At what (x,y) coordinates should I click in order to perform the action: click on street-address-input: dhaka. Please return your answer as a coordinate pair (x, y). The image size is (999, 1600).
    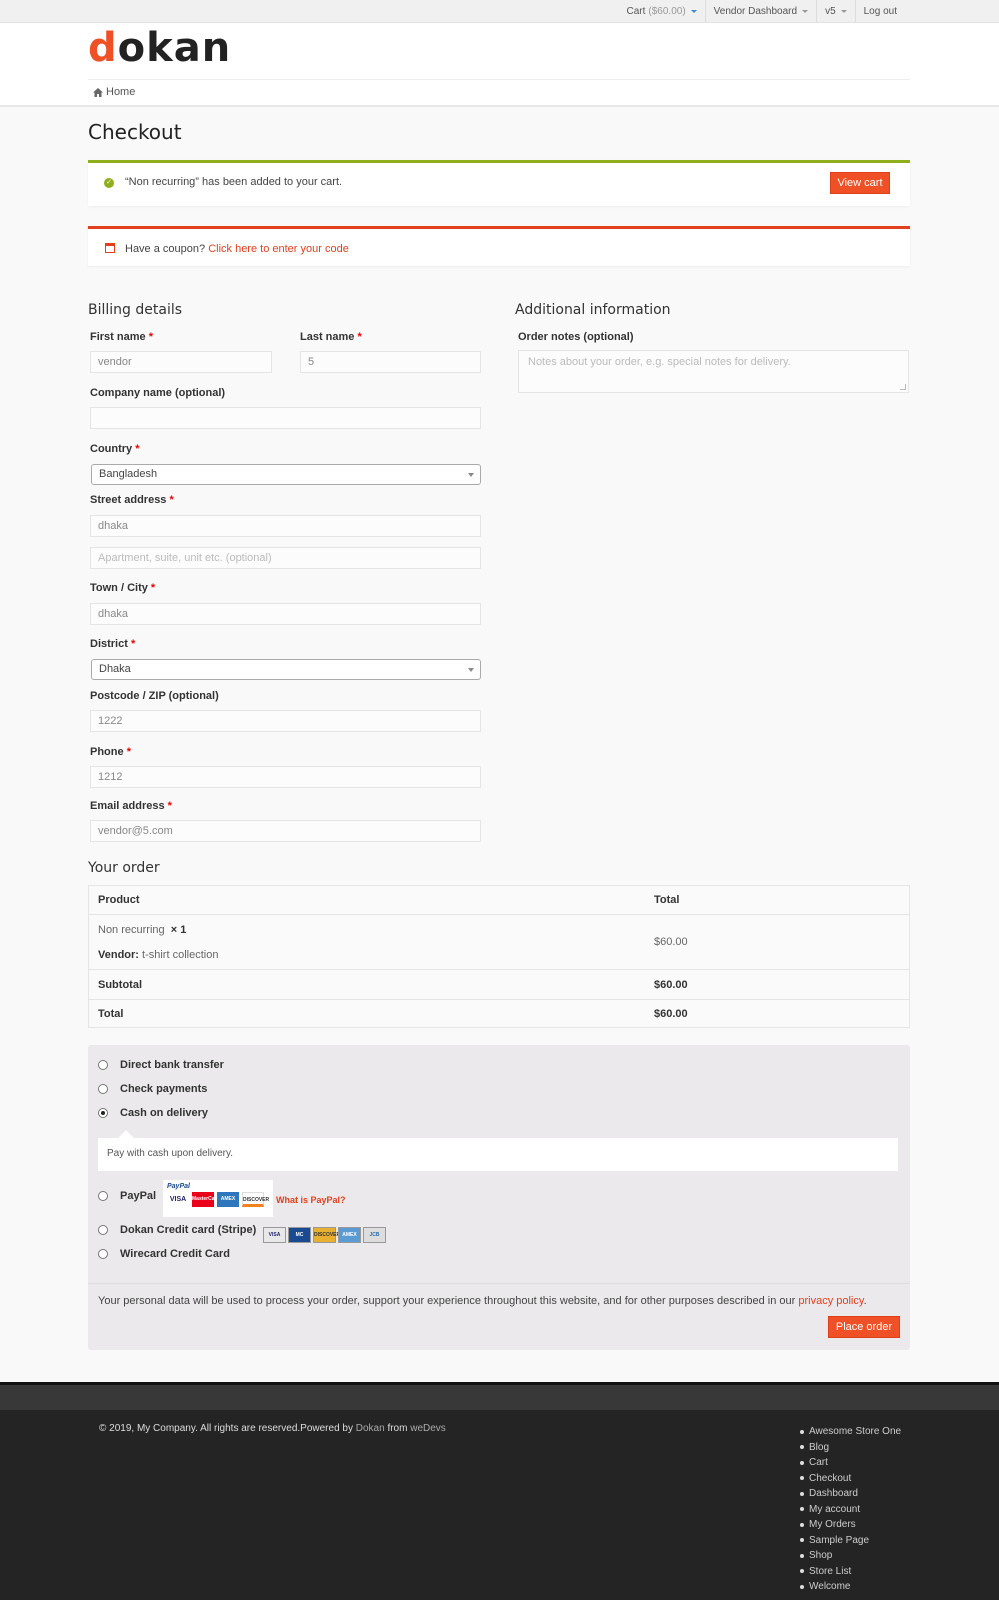
    Looking at the image, I should click on (285, 526).